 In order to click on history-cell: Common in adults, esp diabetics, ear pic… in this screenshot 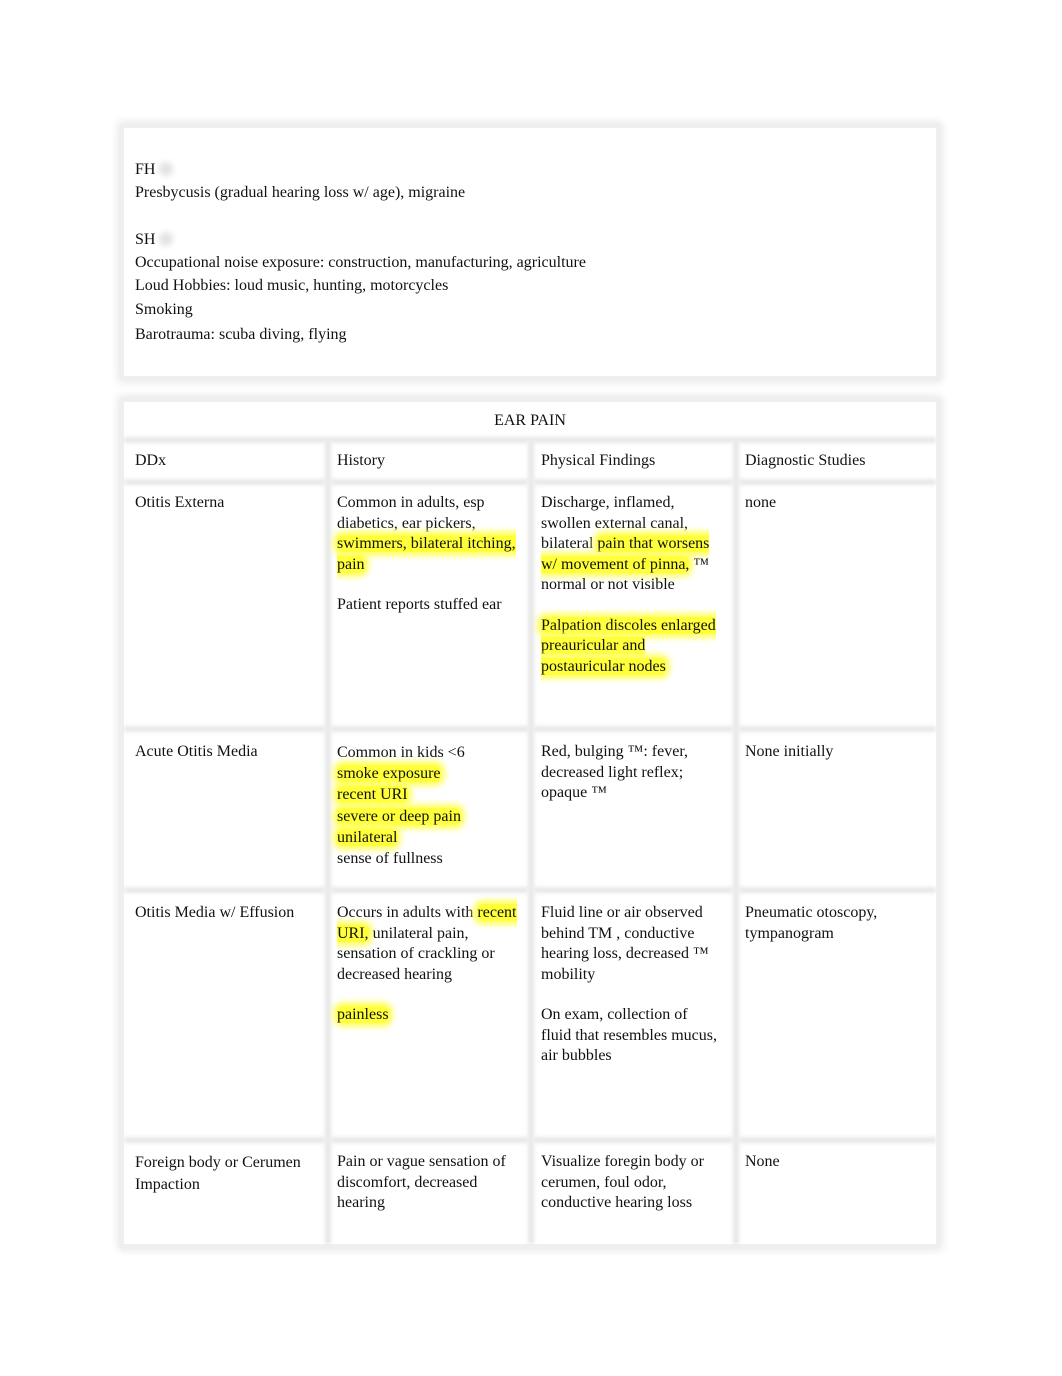, I will do `click(426, 553)`.